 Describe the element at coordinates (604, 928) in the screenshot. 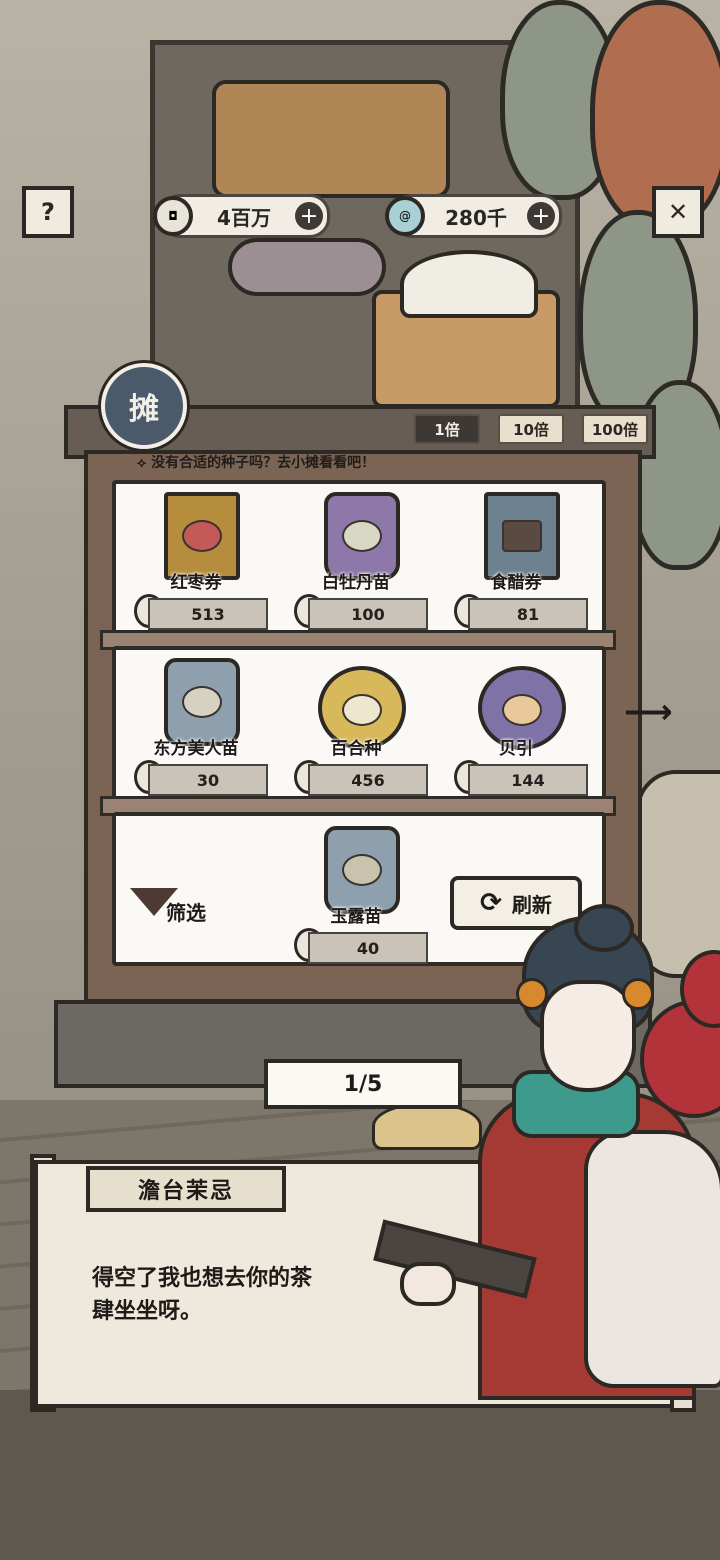

I see `character-hair-bun` at that location.